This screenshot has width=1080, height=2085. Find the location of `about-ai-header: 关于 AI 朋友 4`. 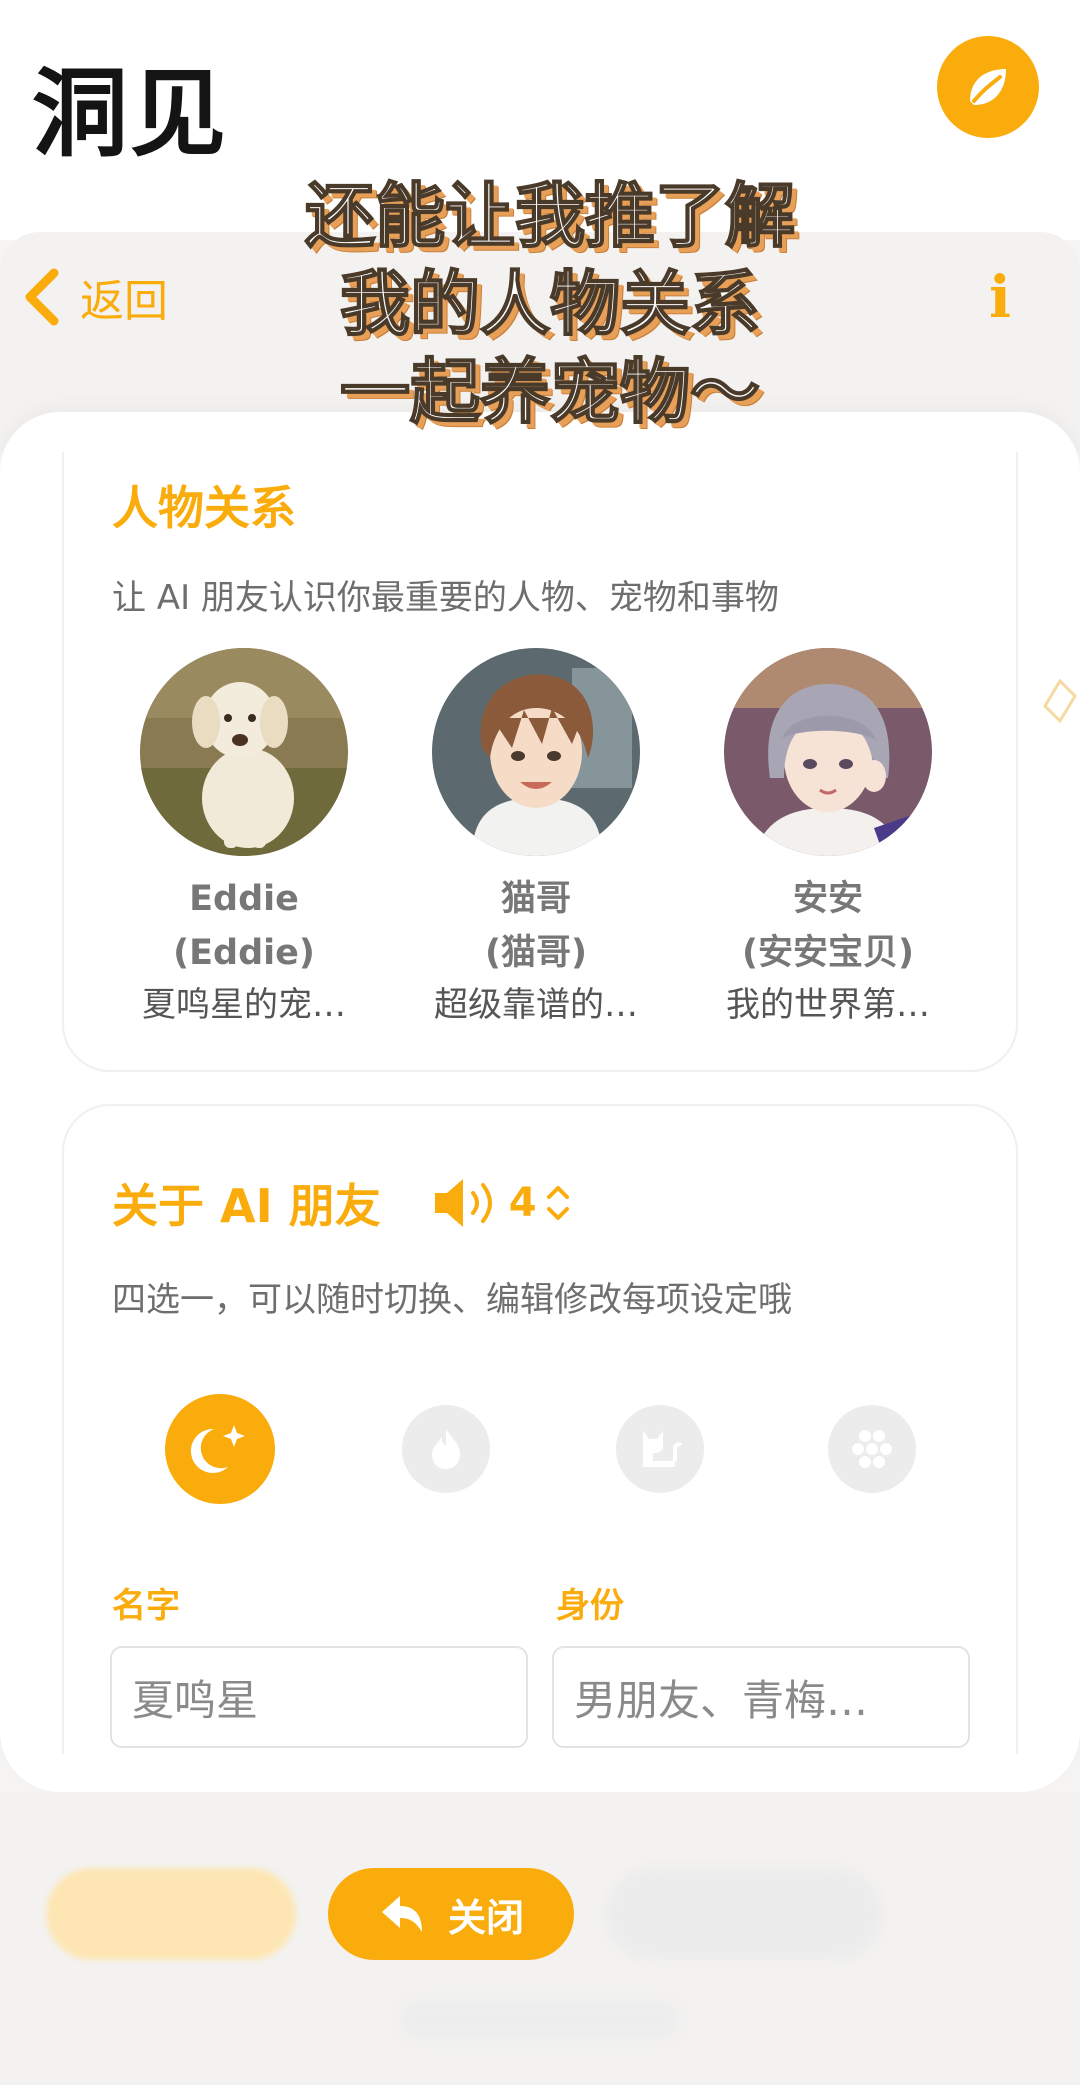

about-ai-header: 关于 AI 朋友 4 is located at coordinates (342, 1203).